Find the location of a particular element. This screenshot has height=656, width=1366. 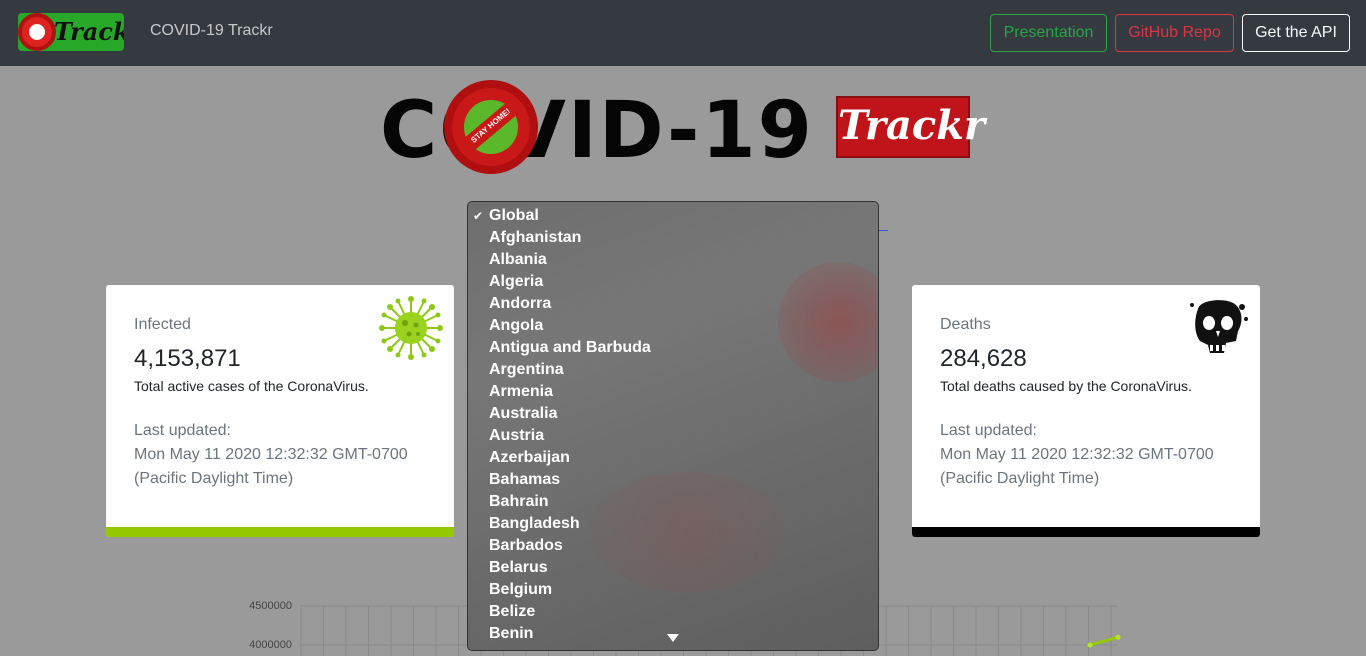

country-option-label: Algeria is located at coordinates (516, 281).